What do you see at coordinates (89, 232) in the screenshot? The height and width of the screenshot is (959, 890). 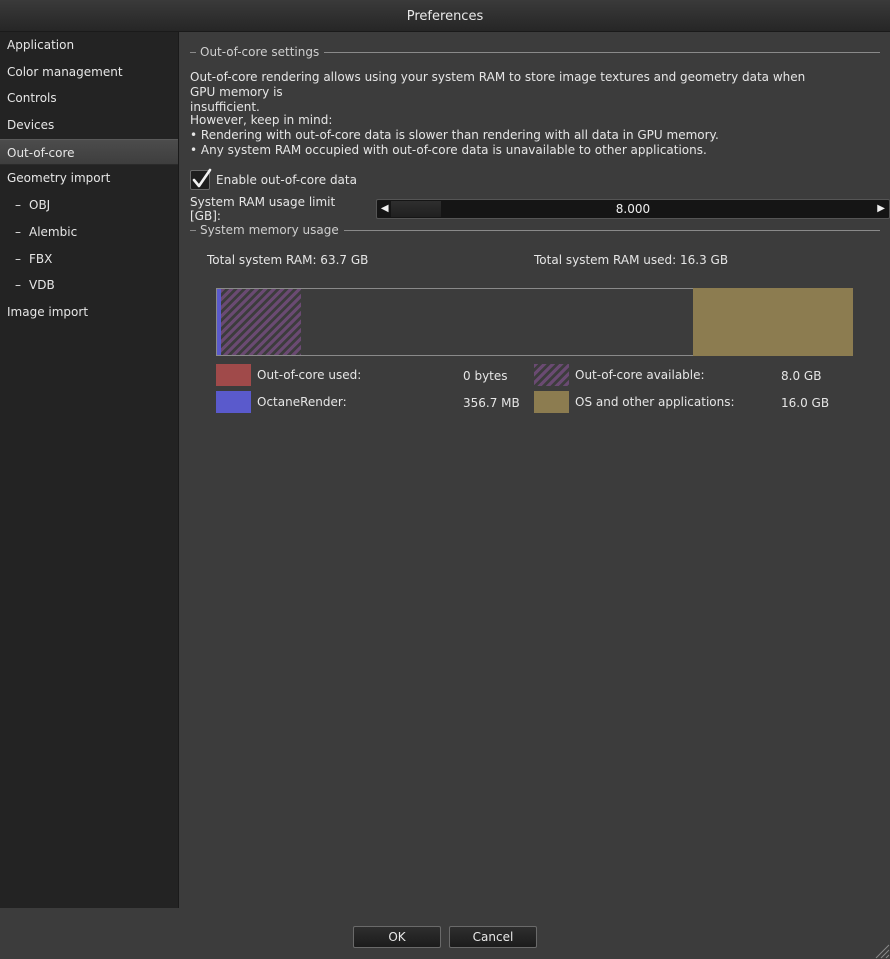 I see `sidebar-item-alembic: – Alembic` at bounding box center [89, 232].